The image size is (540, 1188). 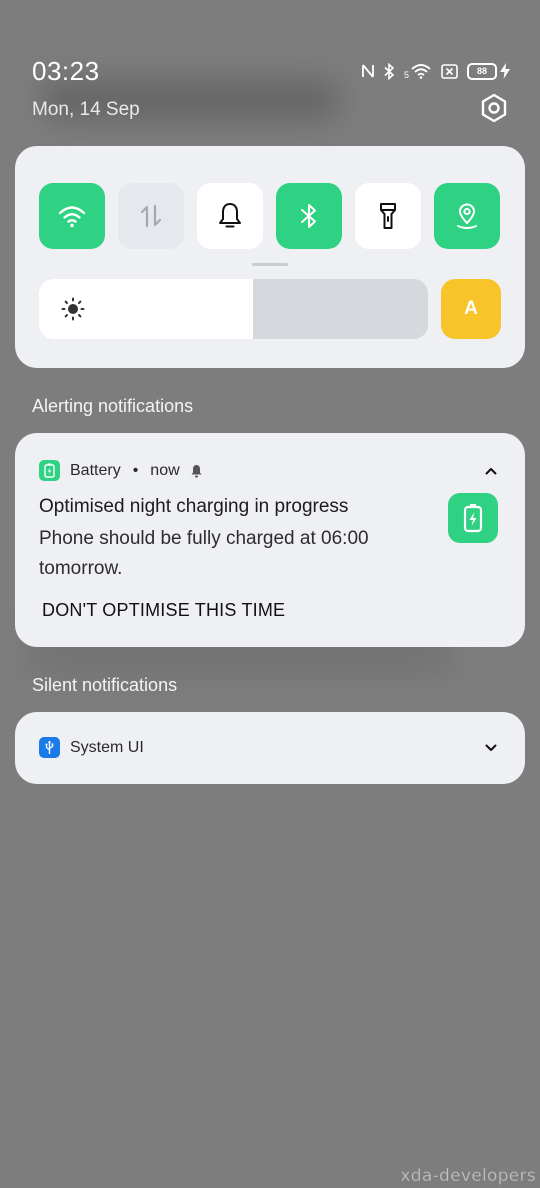 I want to click on tile-sound, so click(x=230, y=216).